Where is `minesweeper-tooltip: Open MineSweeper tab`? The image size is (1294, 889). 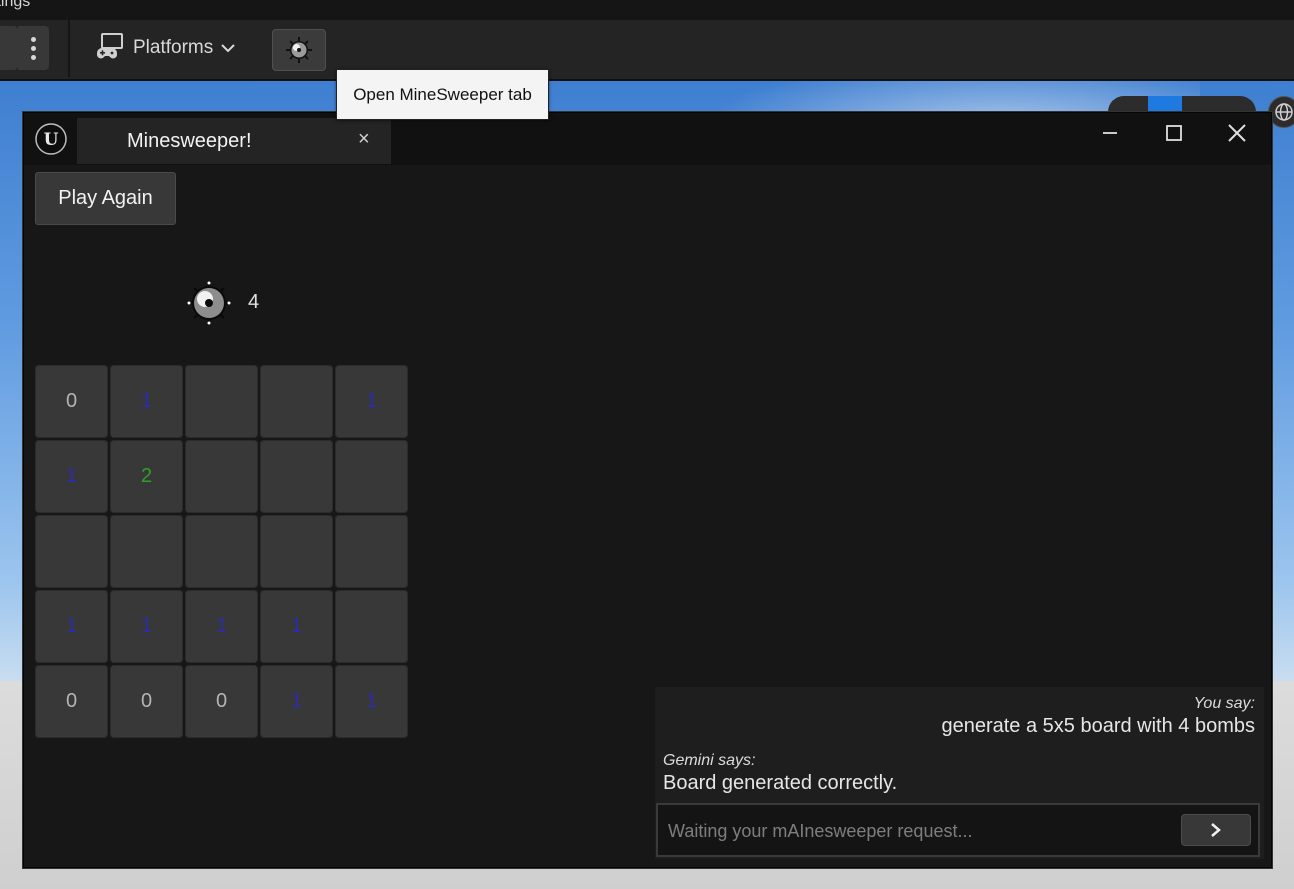
minesweeper-tooltip: Open MineSweeper tab is located at coordinates (442, 94).